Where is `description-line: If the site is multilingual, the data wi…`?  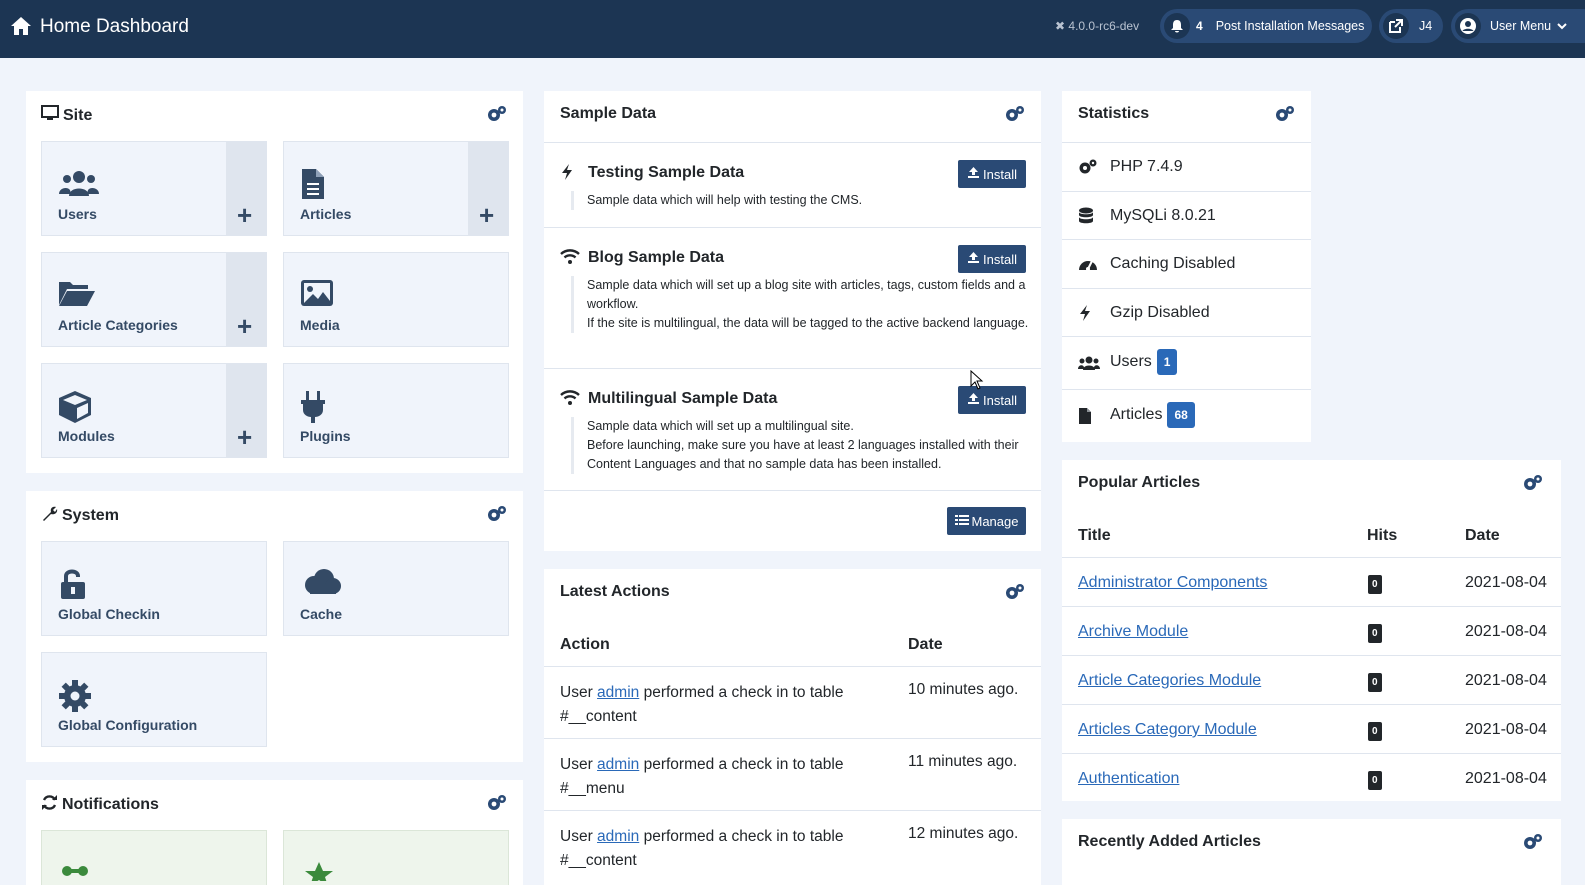 description-line: If the site is multilingual, the data wi… is located at coordinates (808, 323).